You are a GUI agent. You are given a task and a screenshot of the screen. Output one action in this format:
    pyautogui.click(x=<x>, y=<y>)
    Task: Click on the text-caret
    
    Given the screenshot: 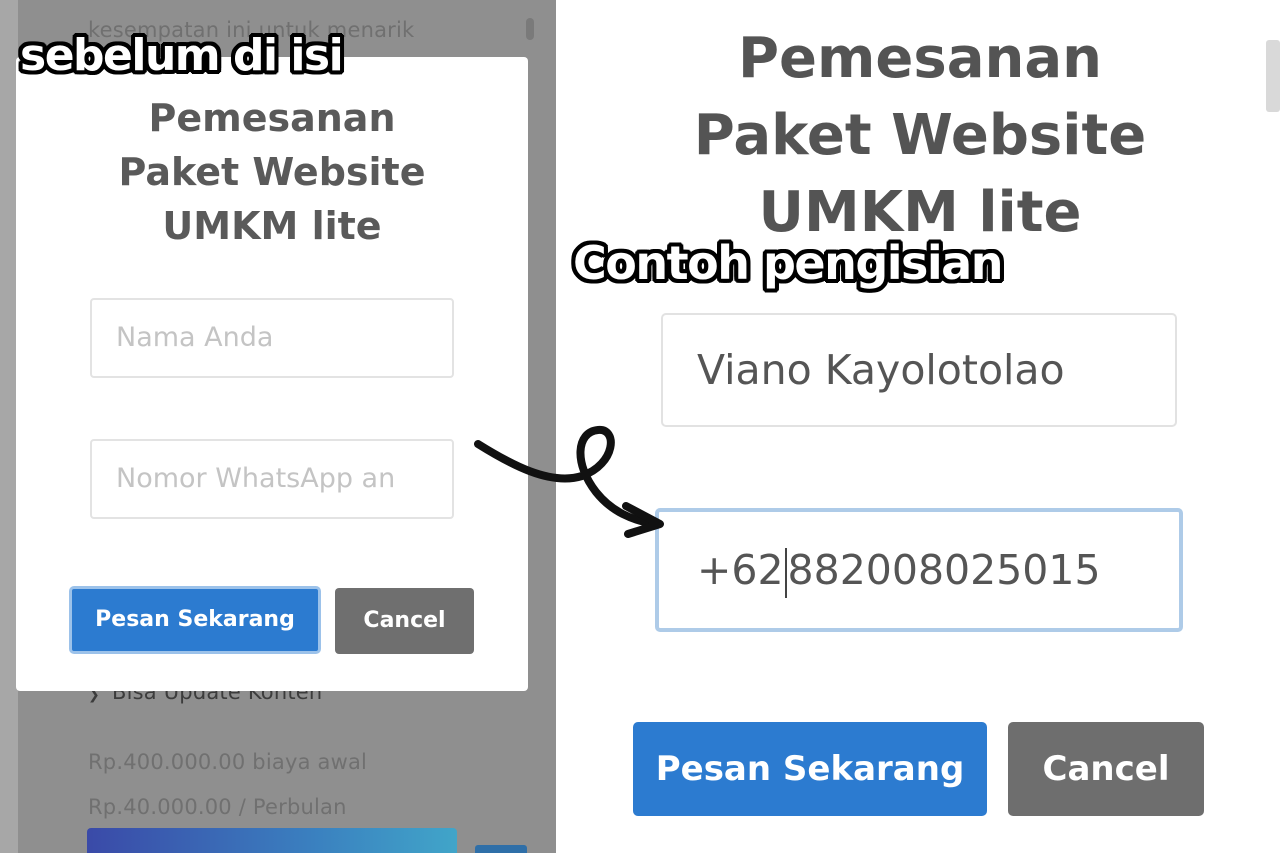 What is the action you would take?
    pyautogui.click(x=785, y=573)
    